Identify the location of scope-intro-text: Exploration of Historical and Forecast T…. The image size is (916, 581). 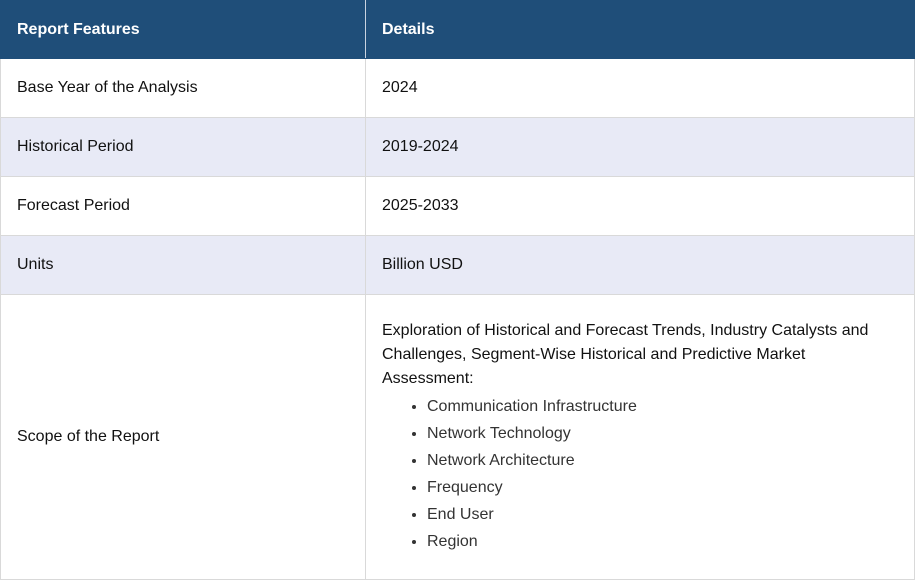
(625, 354).